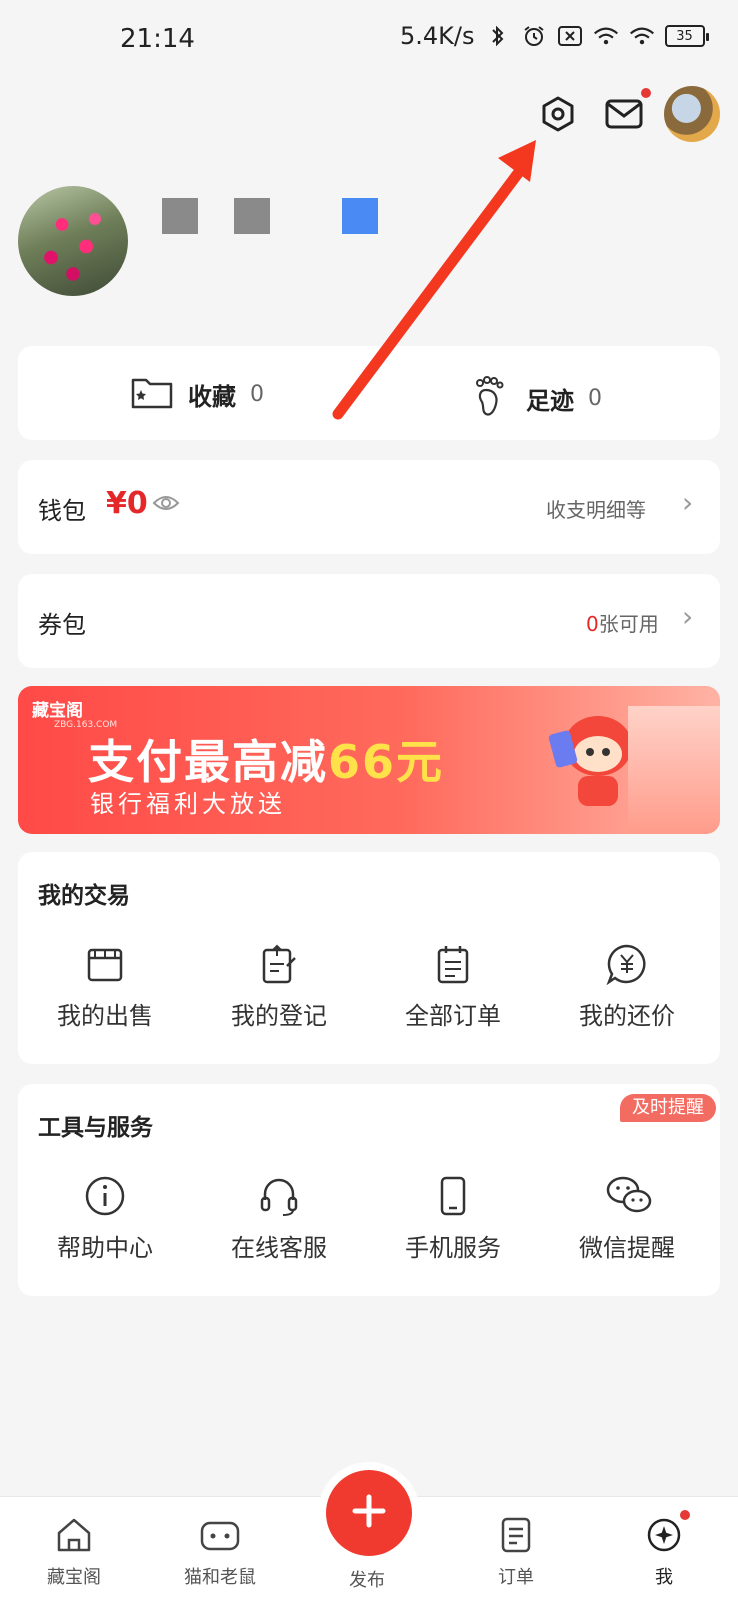 The image size is (738, 1600). I want to click on nav-me-badge-dot, so click(685, 1515).